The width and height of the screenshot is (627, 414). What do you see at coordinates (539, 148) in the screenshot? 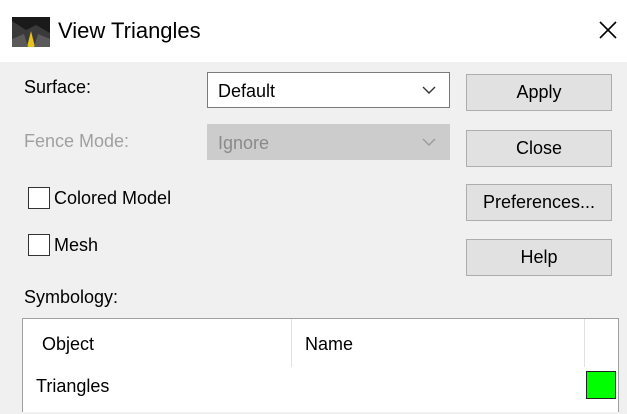
I see `close-button: Close` at bounding box center [539, 148].